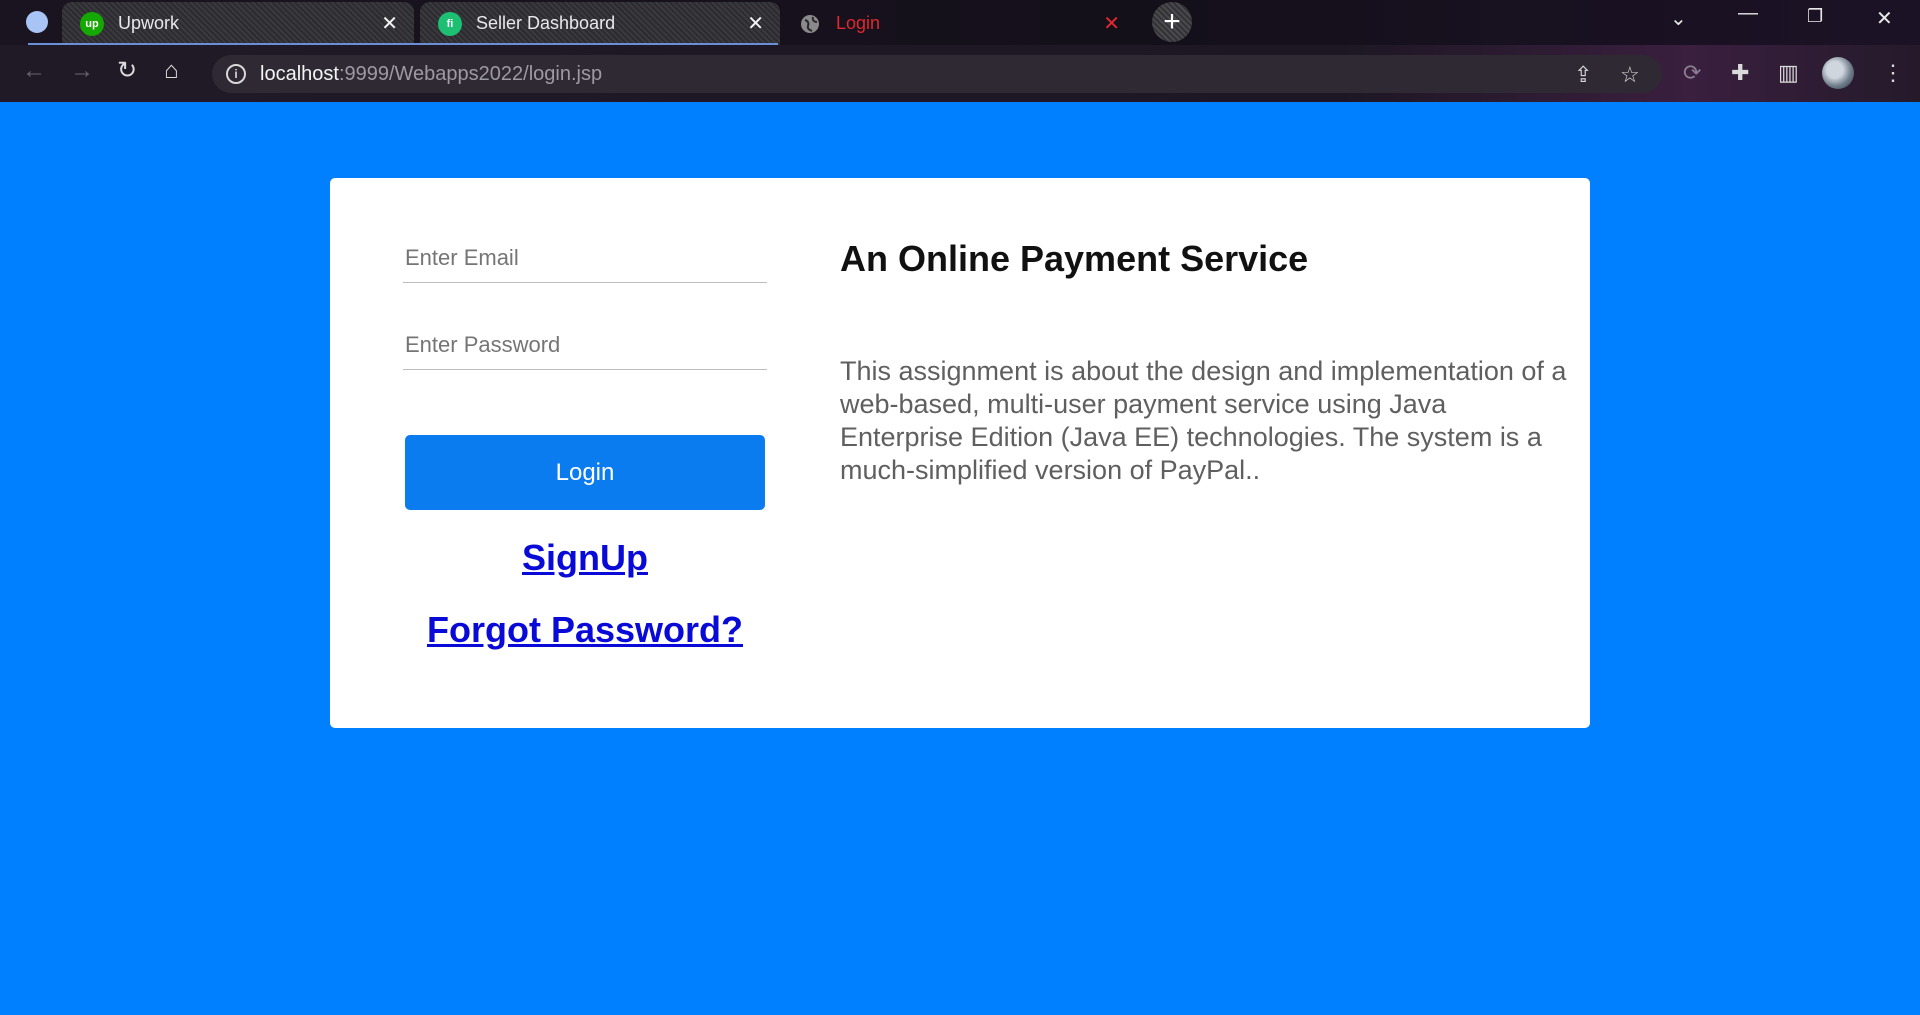 This screenshot has width=1920, height=1015. Describe the element at coordinates (585, 630) in the screenshot. I see `forgot-password-link: Forgot Password?` at that location.